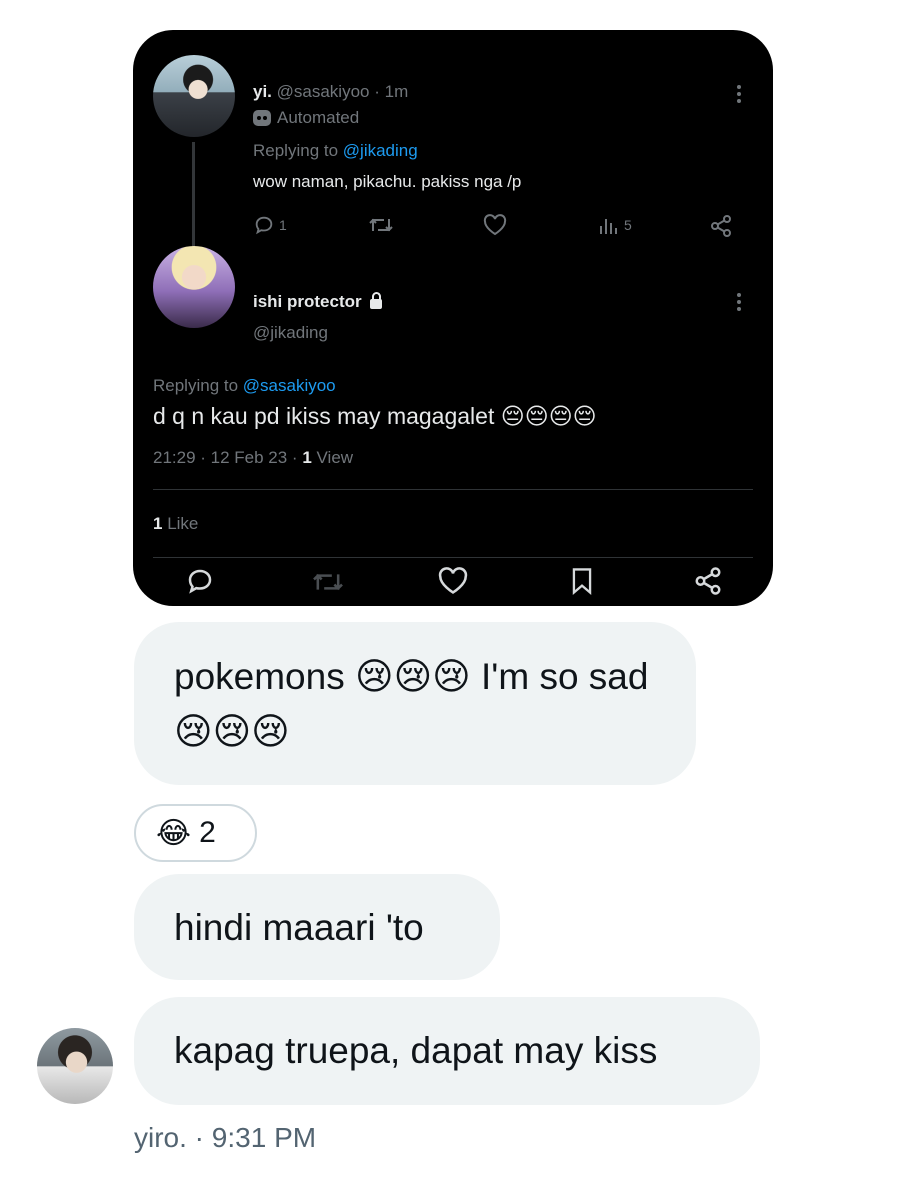 The image size is (899, 1200). What do you see at coordinates (324, 416) in the screenshot?
I see `main-text-body: d q n kau pd ikiss may magagalet` at bounding box center [324, 416].